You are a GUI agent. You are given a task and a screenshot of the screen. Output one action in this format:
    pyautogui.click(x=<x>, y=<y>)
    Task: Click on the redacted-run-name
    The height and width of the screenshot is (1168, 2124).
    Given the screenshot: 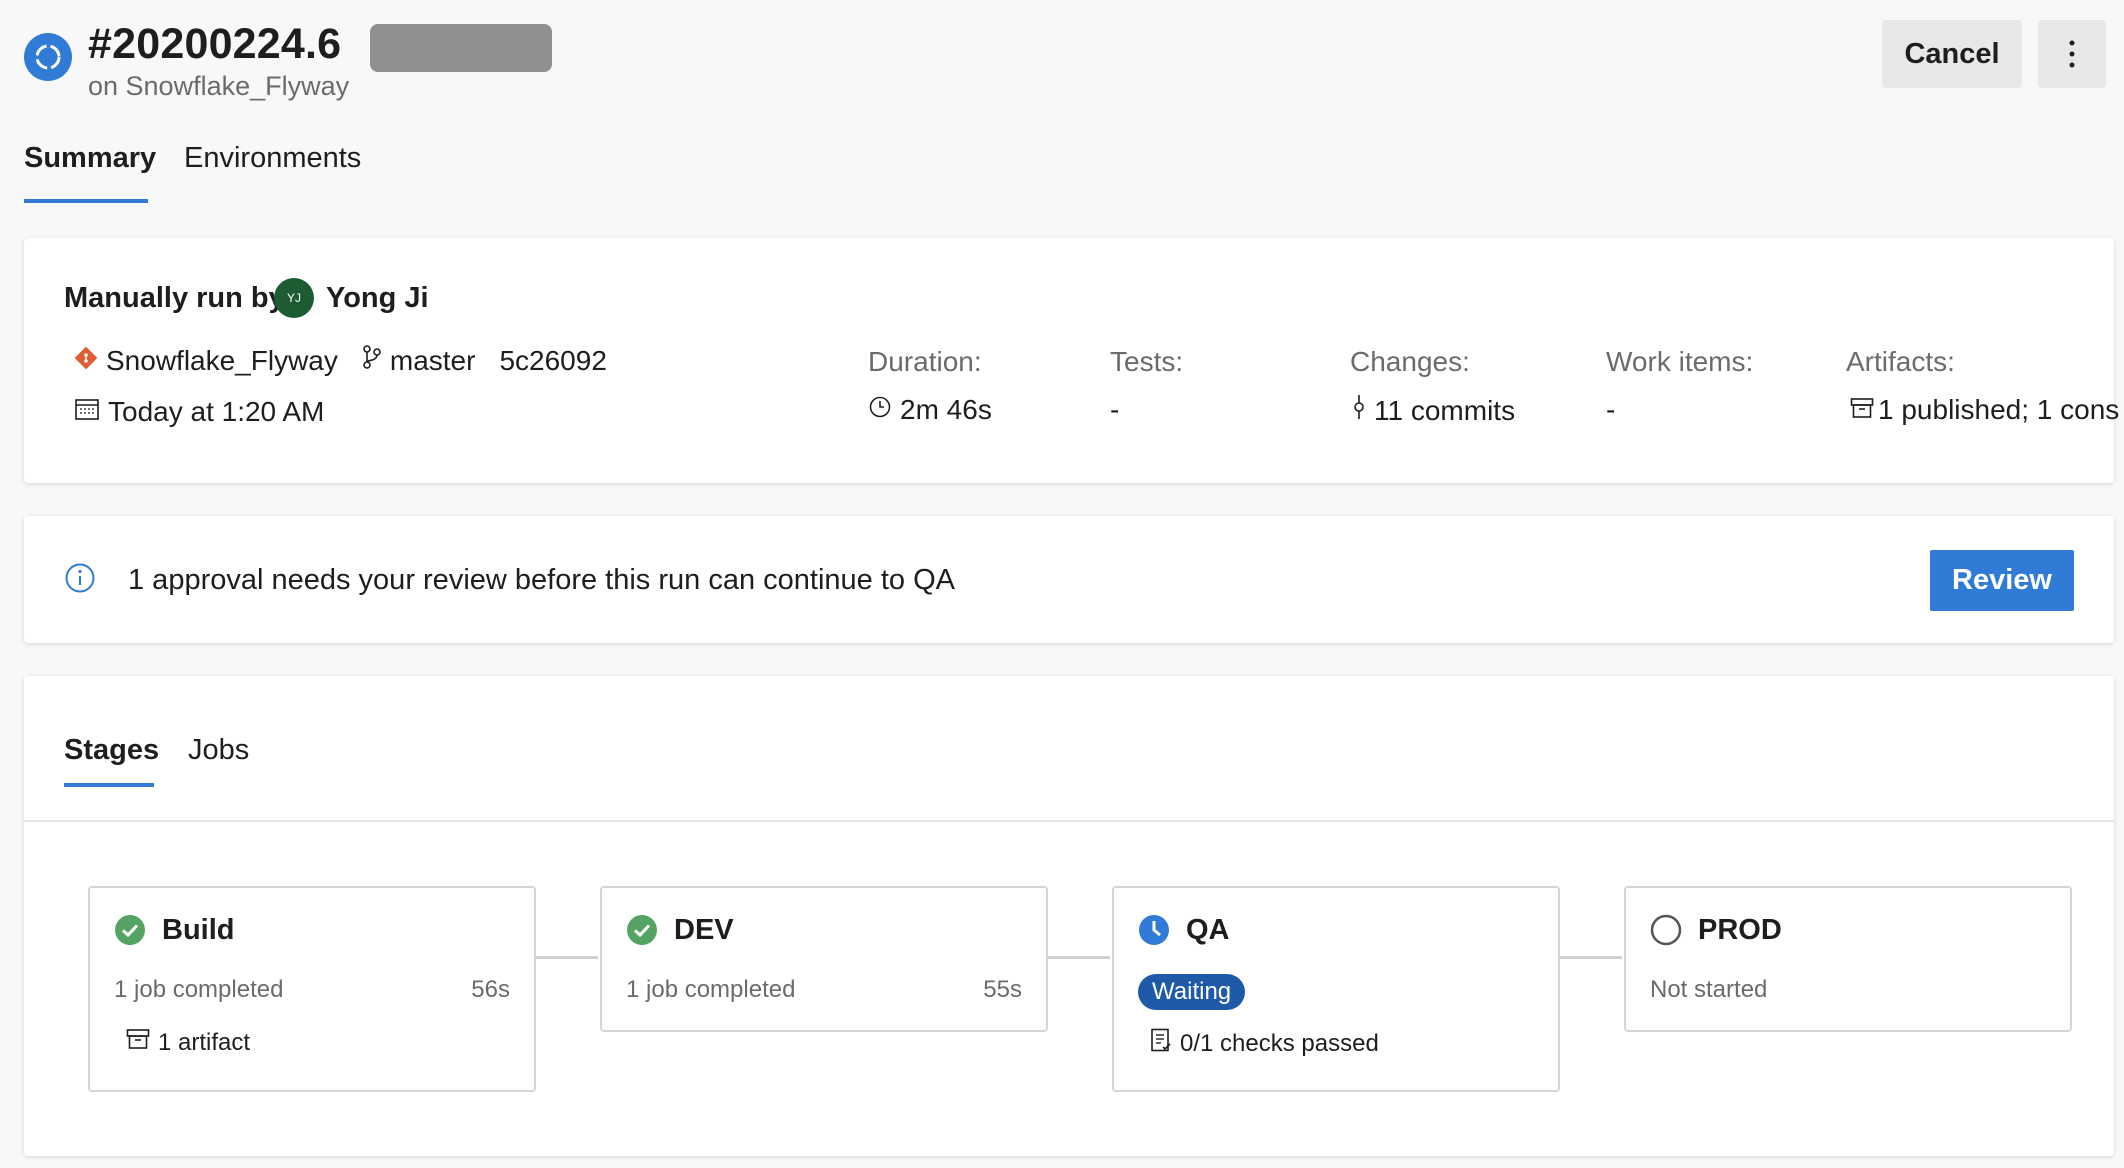 What is the action you would take?
    pyautogui.click(x=461, y=48)
    